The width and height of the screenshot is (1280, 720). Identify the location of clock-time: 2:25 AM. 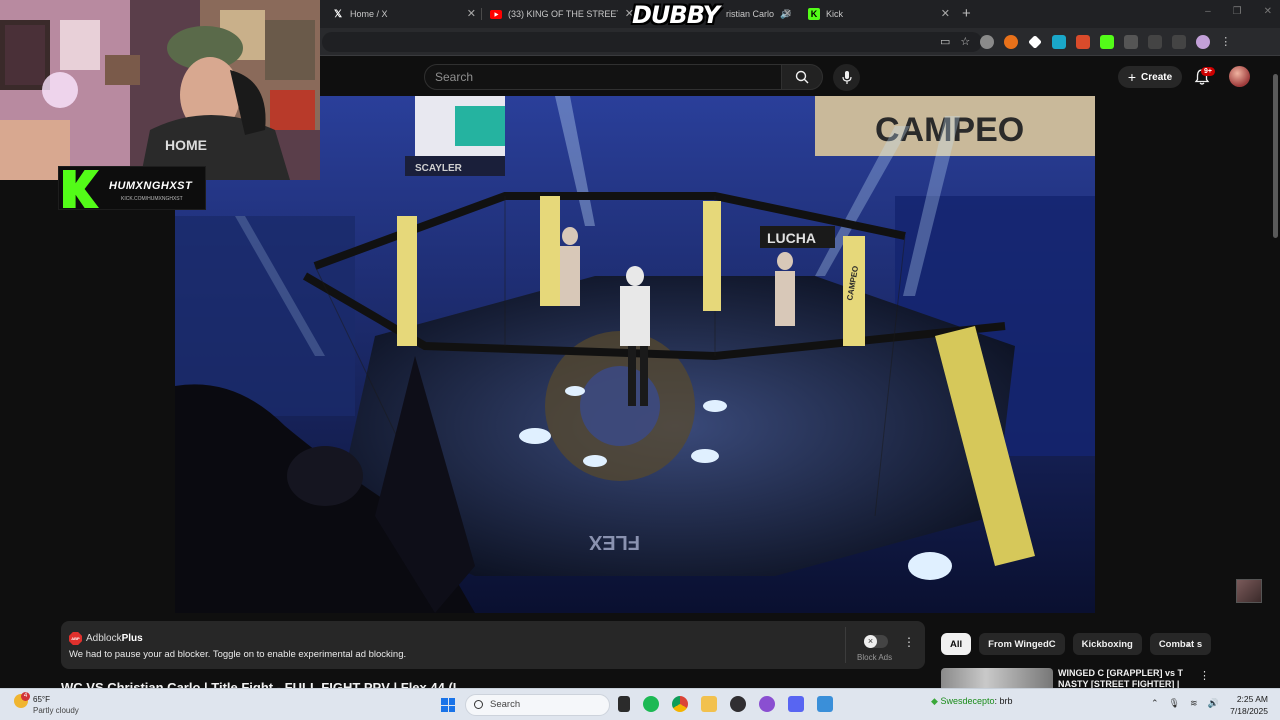
(1252, 699).